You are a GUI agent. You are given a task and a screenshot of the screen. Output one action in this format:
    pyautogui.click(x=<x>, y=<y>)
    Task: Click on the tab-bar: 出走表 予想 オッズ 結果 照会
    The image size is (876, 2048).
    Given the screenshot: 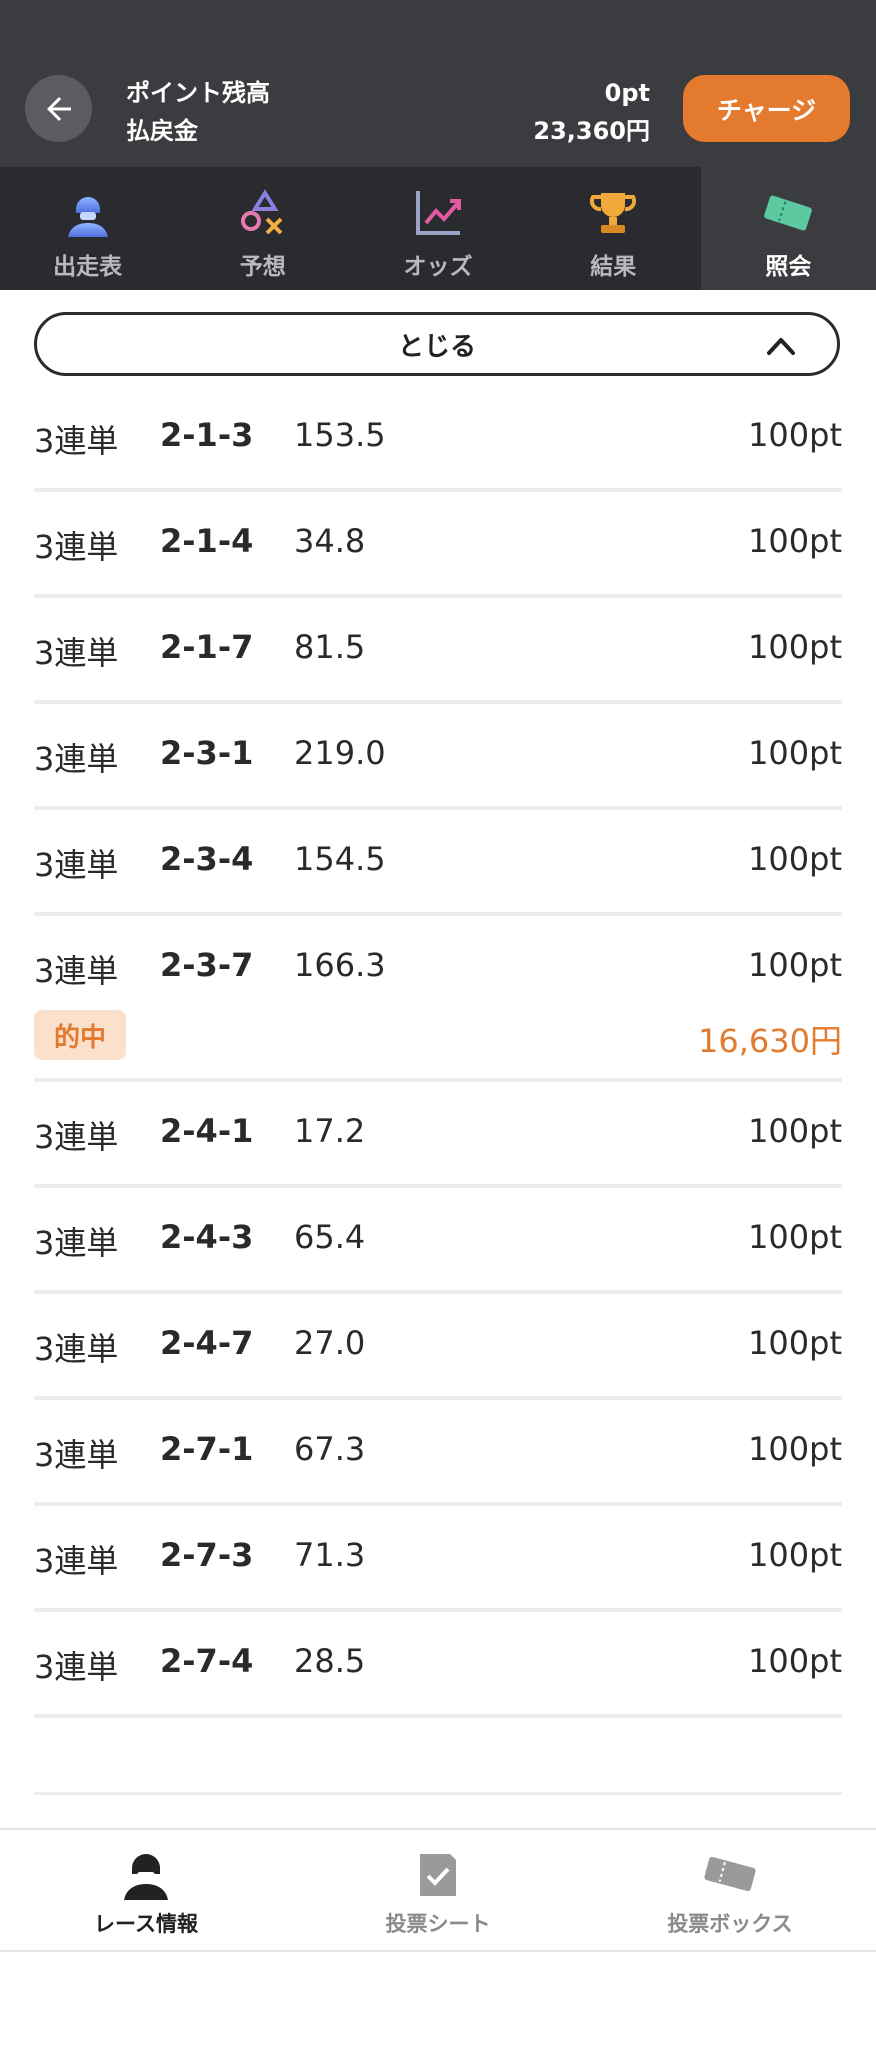 What is the action you would take?
    pyautogui.click(x=438, y=228)
    